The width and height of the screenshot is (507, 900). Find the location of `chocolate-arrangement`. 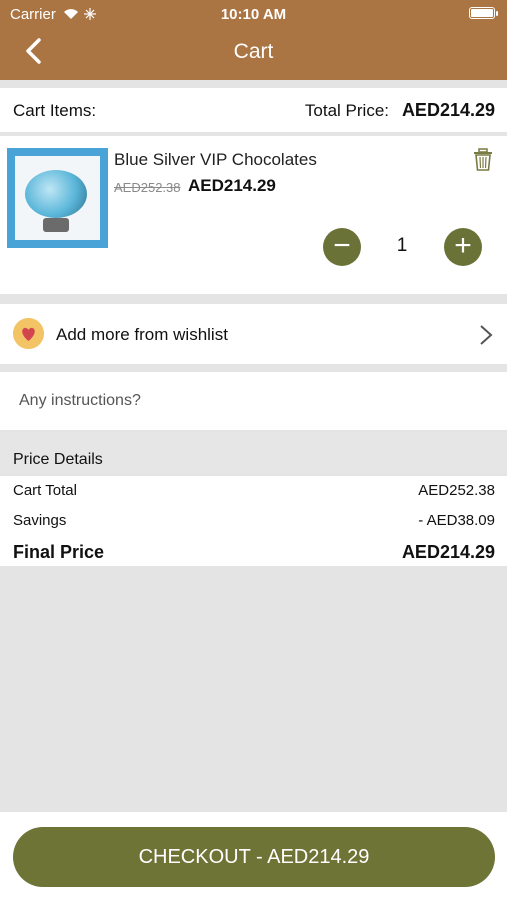

chocolate-arrangement is located at coordinates (56, 194).